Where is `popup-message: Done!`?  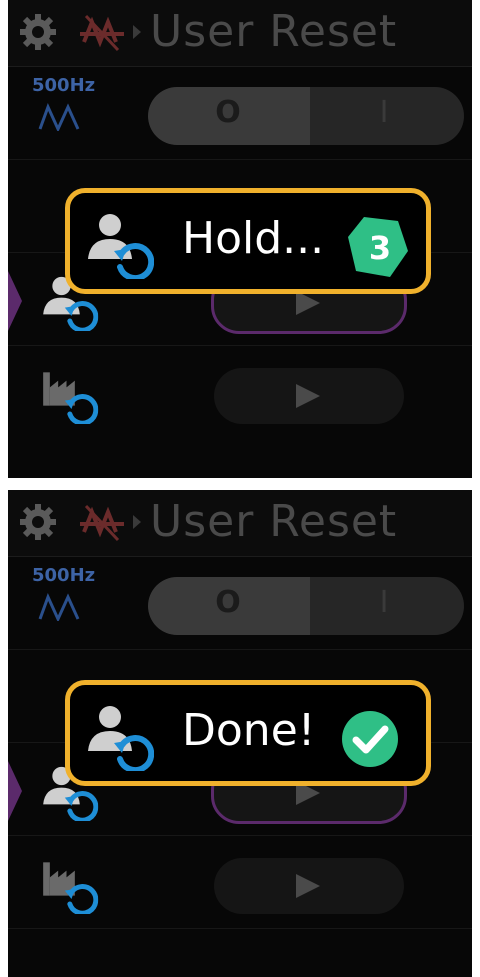 popup-message: Done! is located at coordinates (249, 730).